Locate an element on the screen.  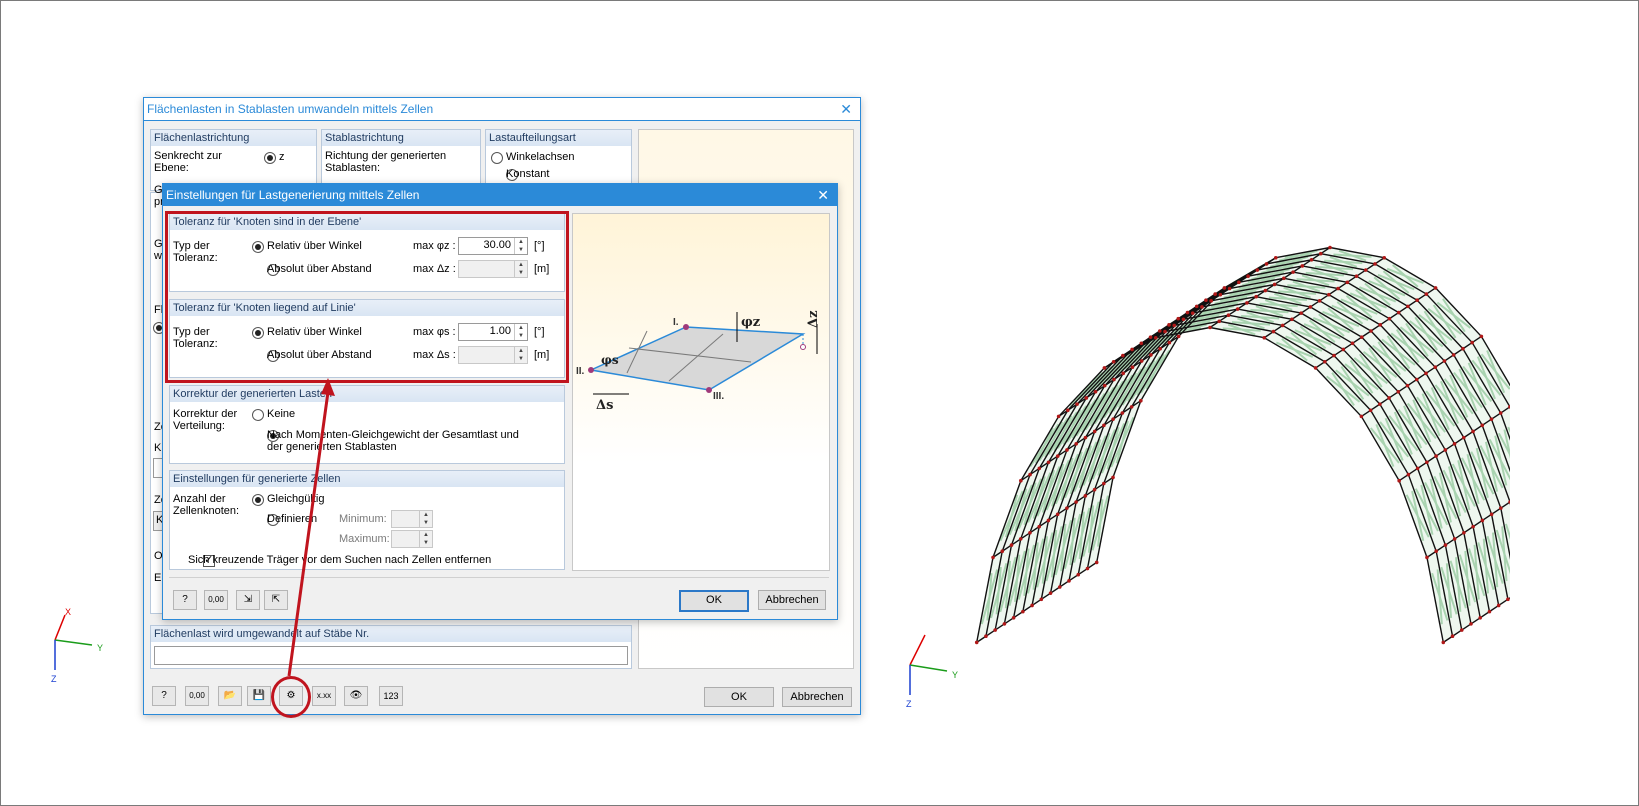
inner-close-icon: ✕ is located at coordinates (823, 195).